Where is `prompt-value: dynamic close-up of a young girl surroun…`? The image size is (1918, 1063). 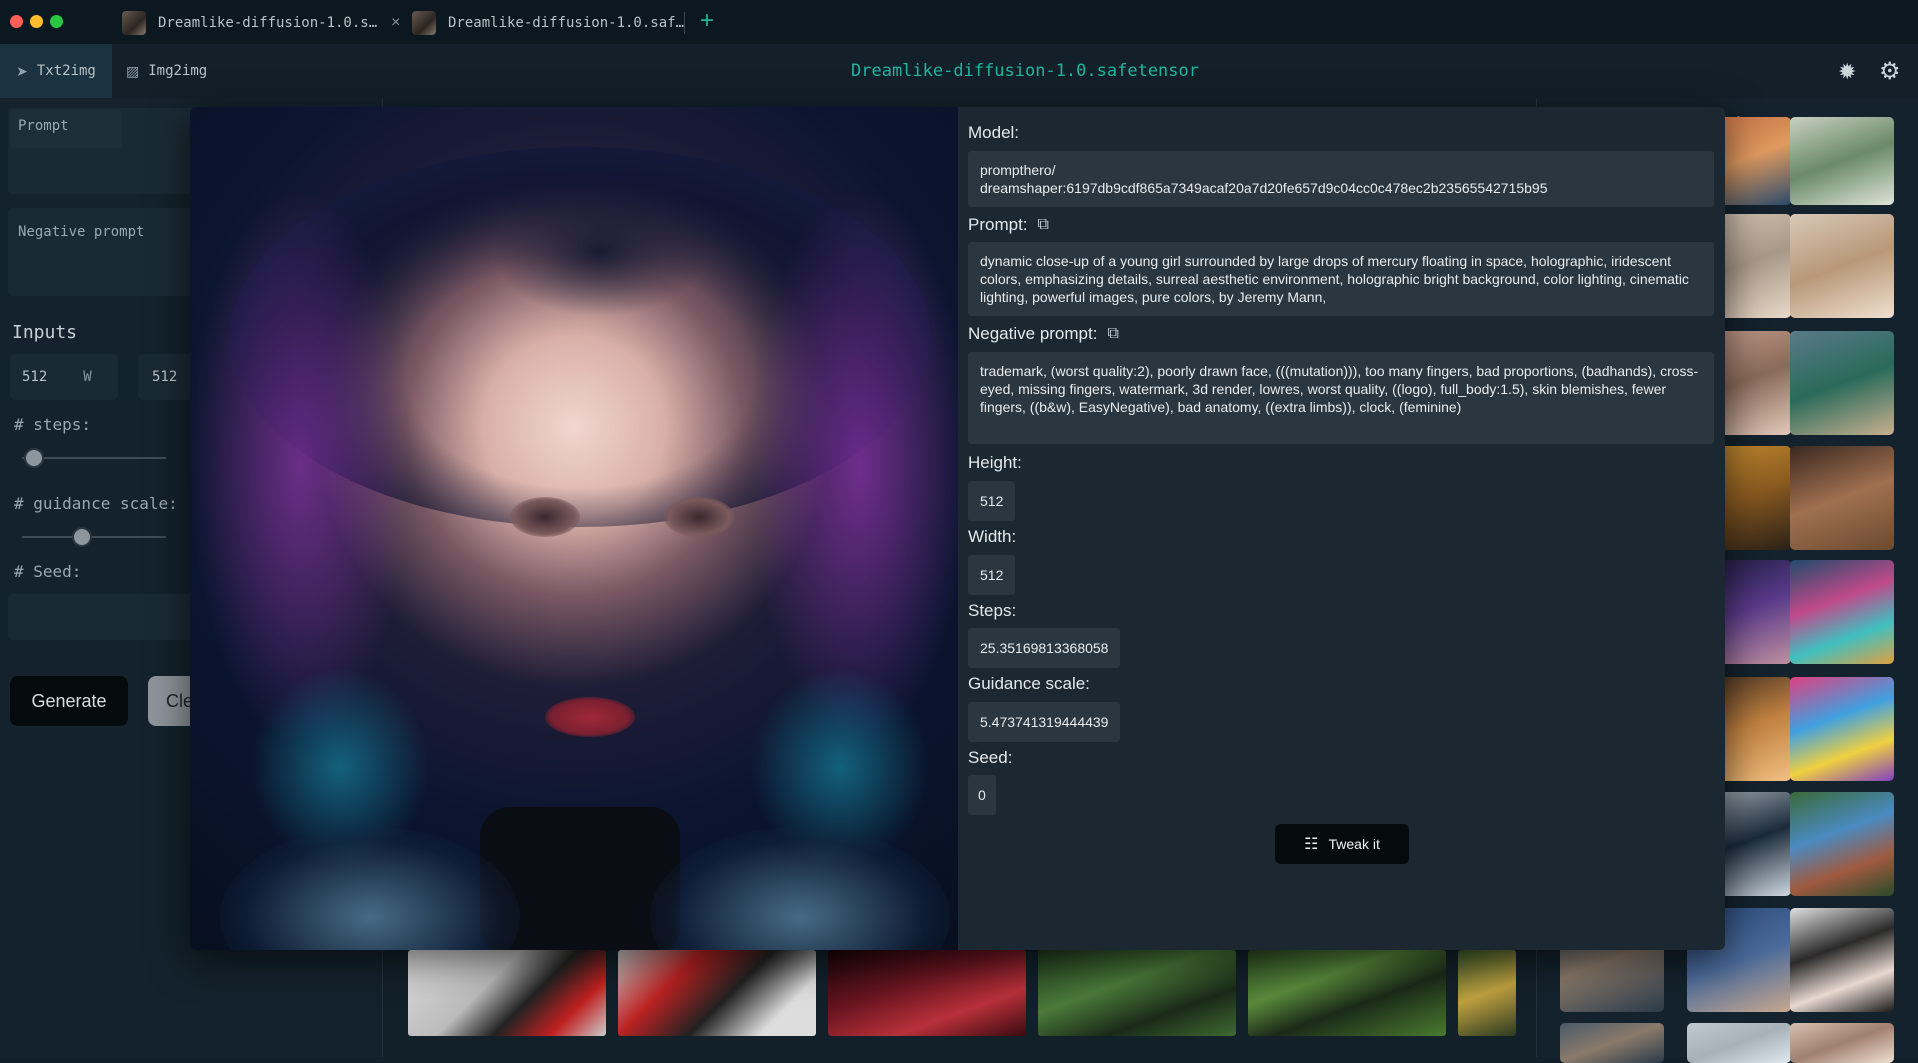
prompt-value: dynamic close-up of a young girl surroun… is located at coordinates (1341, 279).